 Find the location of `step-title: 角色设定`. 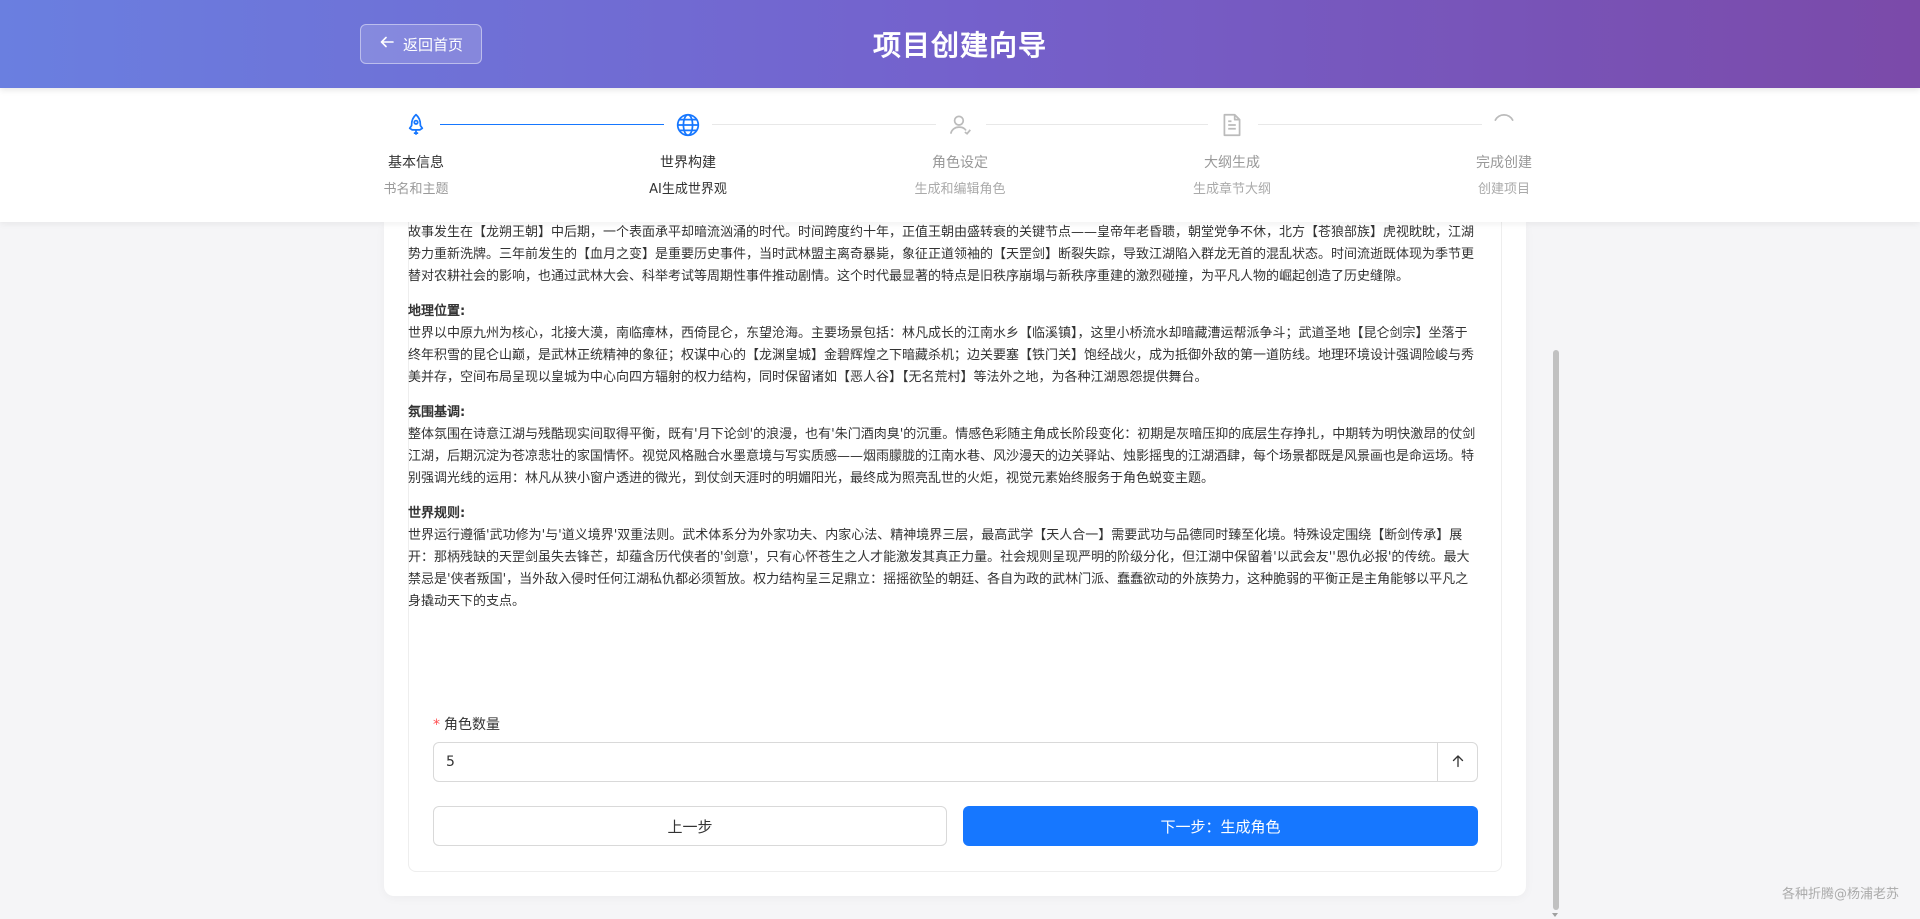

step-title: 角色设定 is located at coordinates (960, 163).